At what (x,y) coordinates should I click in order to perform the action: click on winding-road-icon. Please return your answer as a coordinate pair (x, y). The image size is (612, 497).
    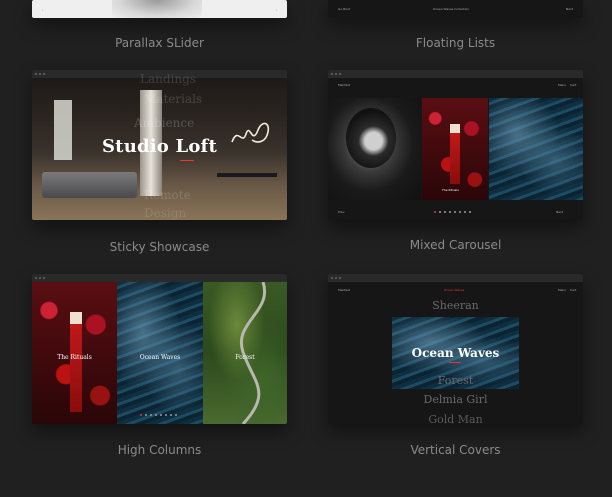
    Looking at the image, I should click on (253, 353).